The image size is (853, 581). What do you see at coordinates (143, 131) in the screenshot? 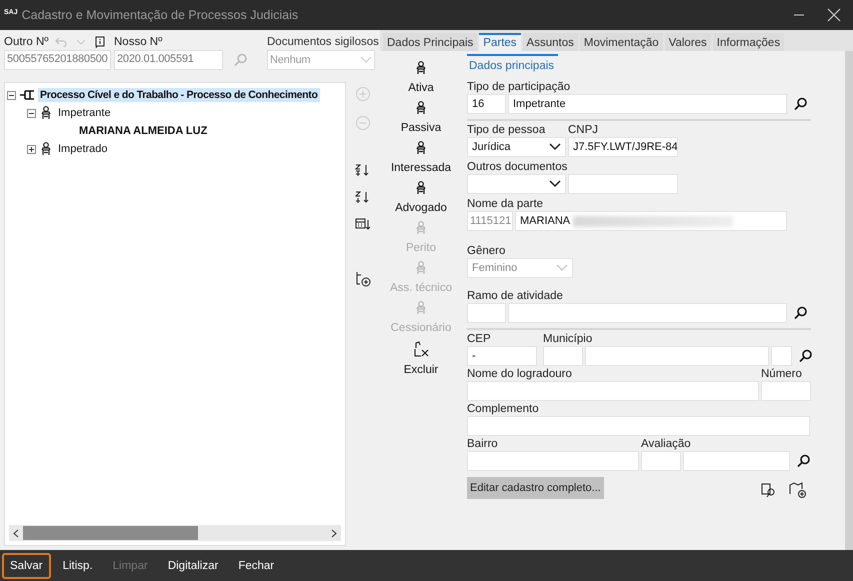
I see `tree-item: MARIANA ALMEIDA LUZ` at bounding box center [143, 131].